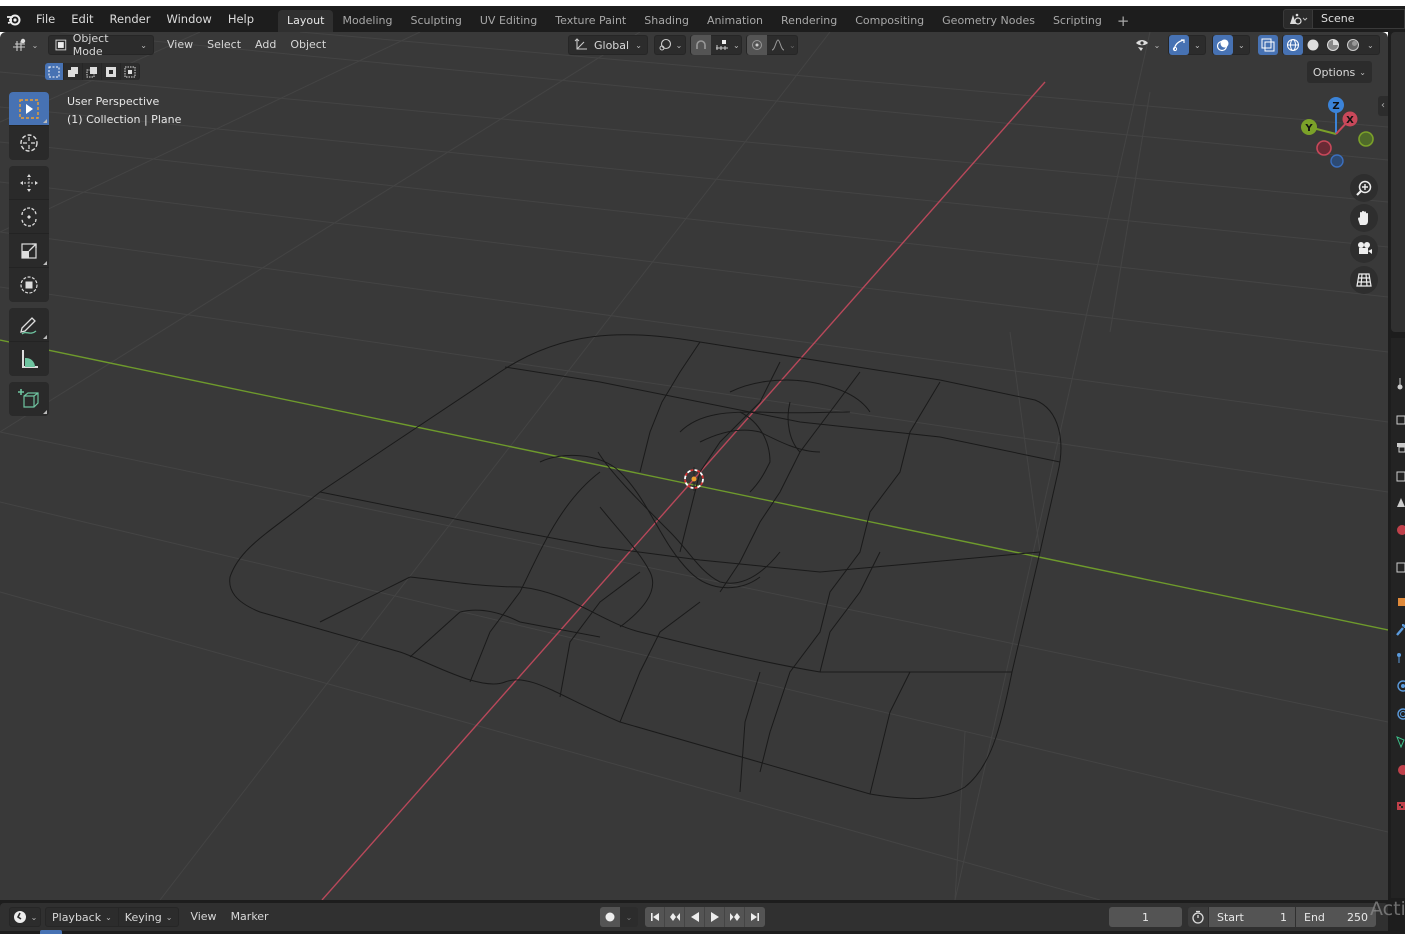  I want to click on jump-to-end-button, so click(755, 917).